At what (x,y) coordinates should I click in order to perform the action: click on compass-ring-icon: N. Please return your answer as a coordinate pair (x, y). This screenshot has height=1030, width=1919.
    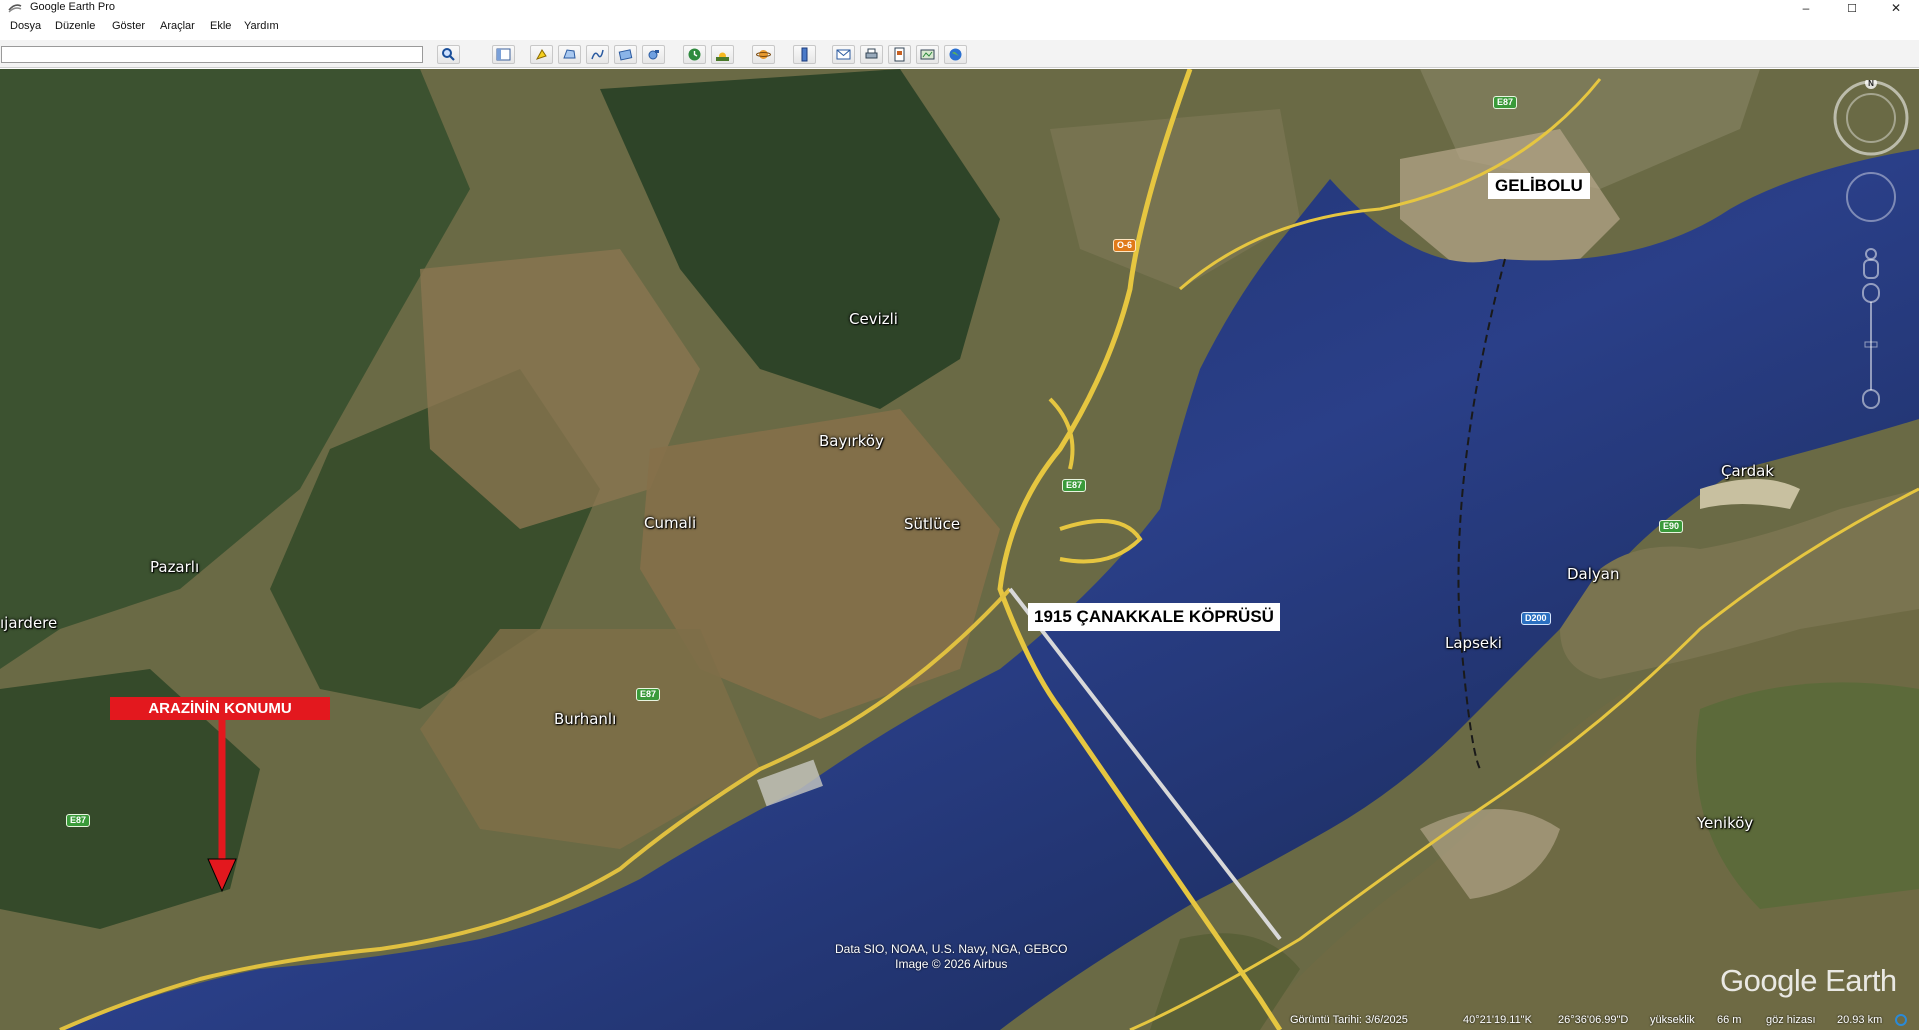
    Looking at the image, I should click on (1871, 118).